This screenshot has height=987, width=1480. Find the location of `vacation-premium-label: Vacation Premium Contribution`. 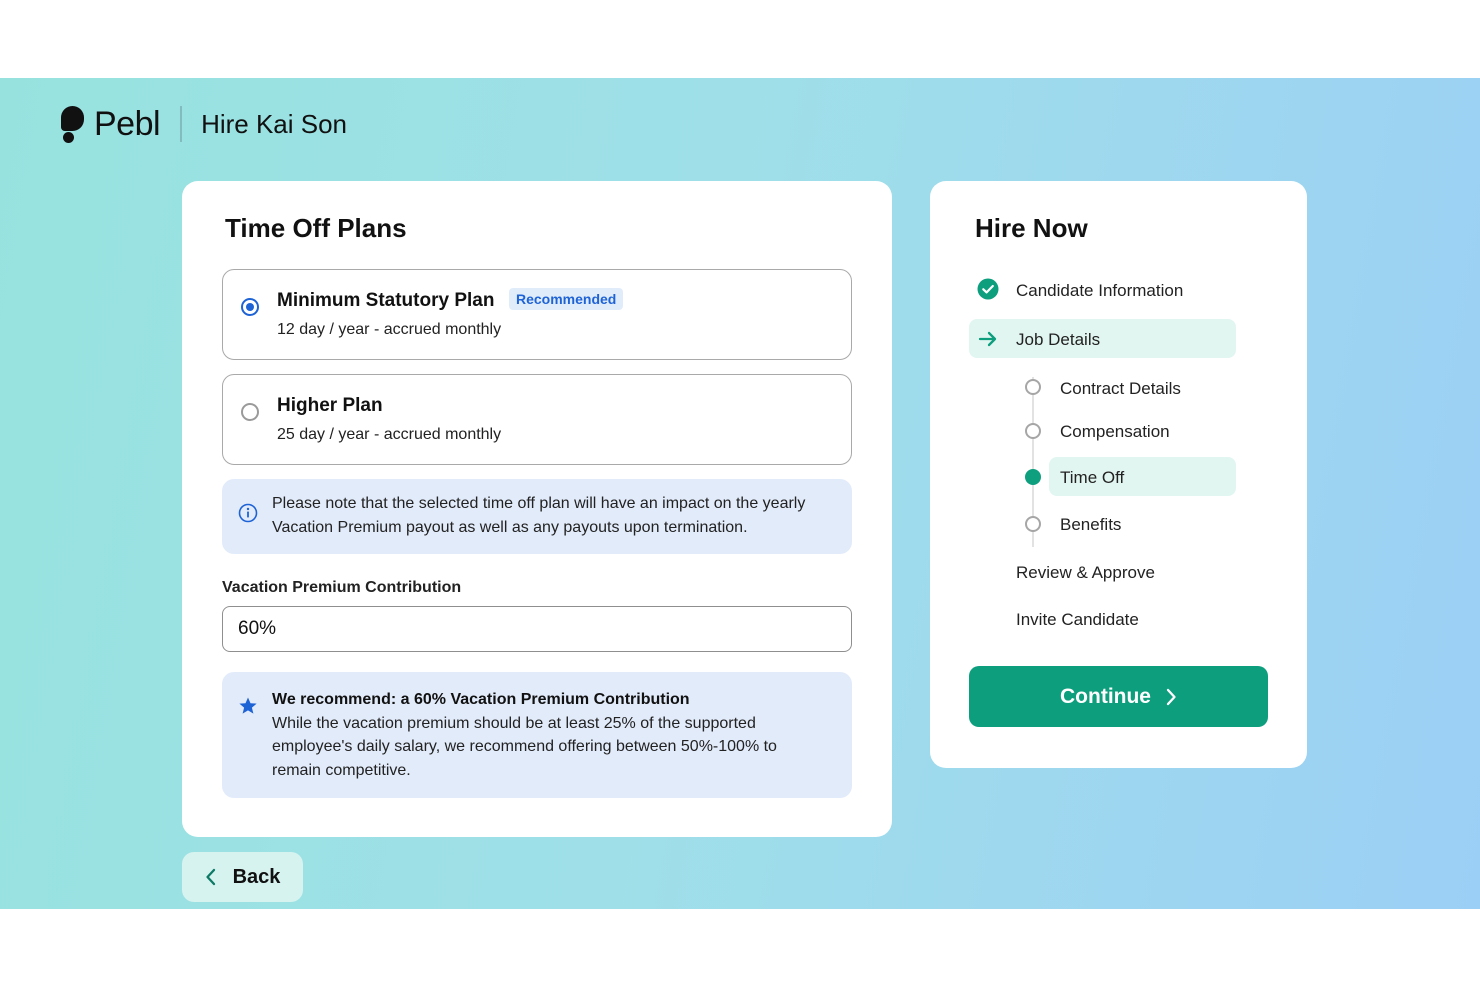

vacation-premium-label: Vacation Premium Contribution is located at coordinates (342, 587).